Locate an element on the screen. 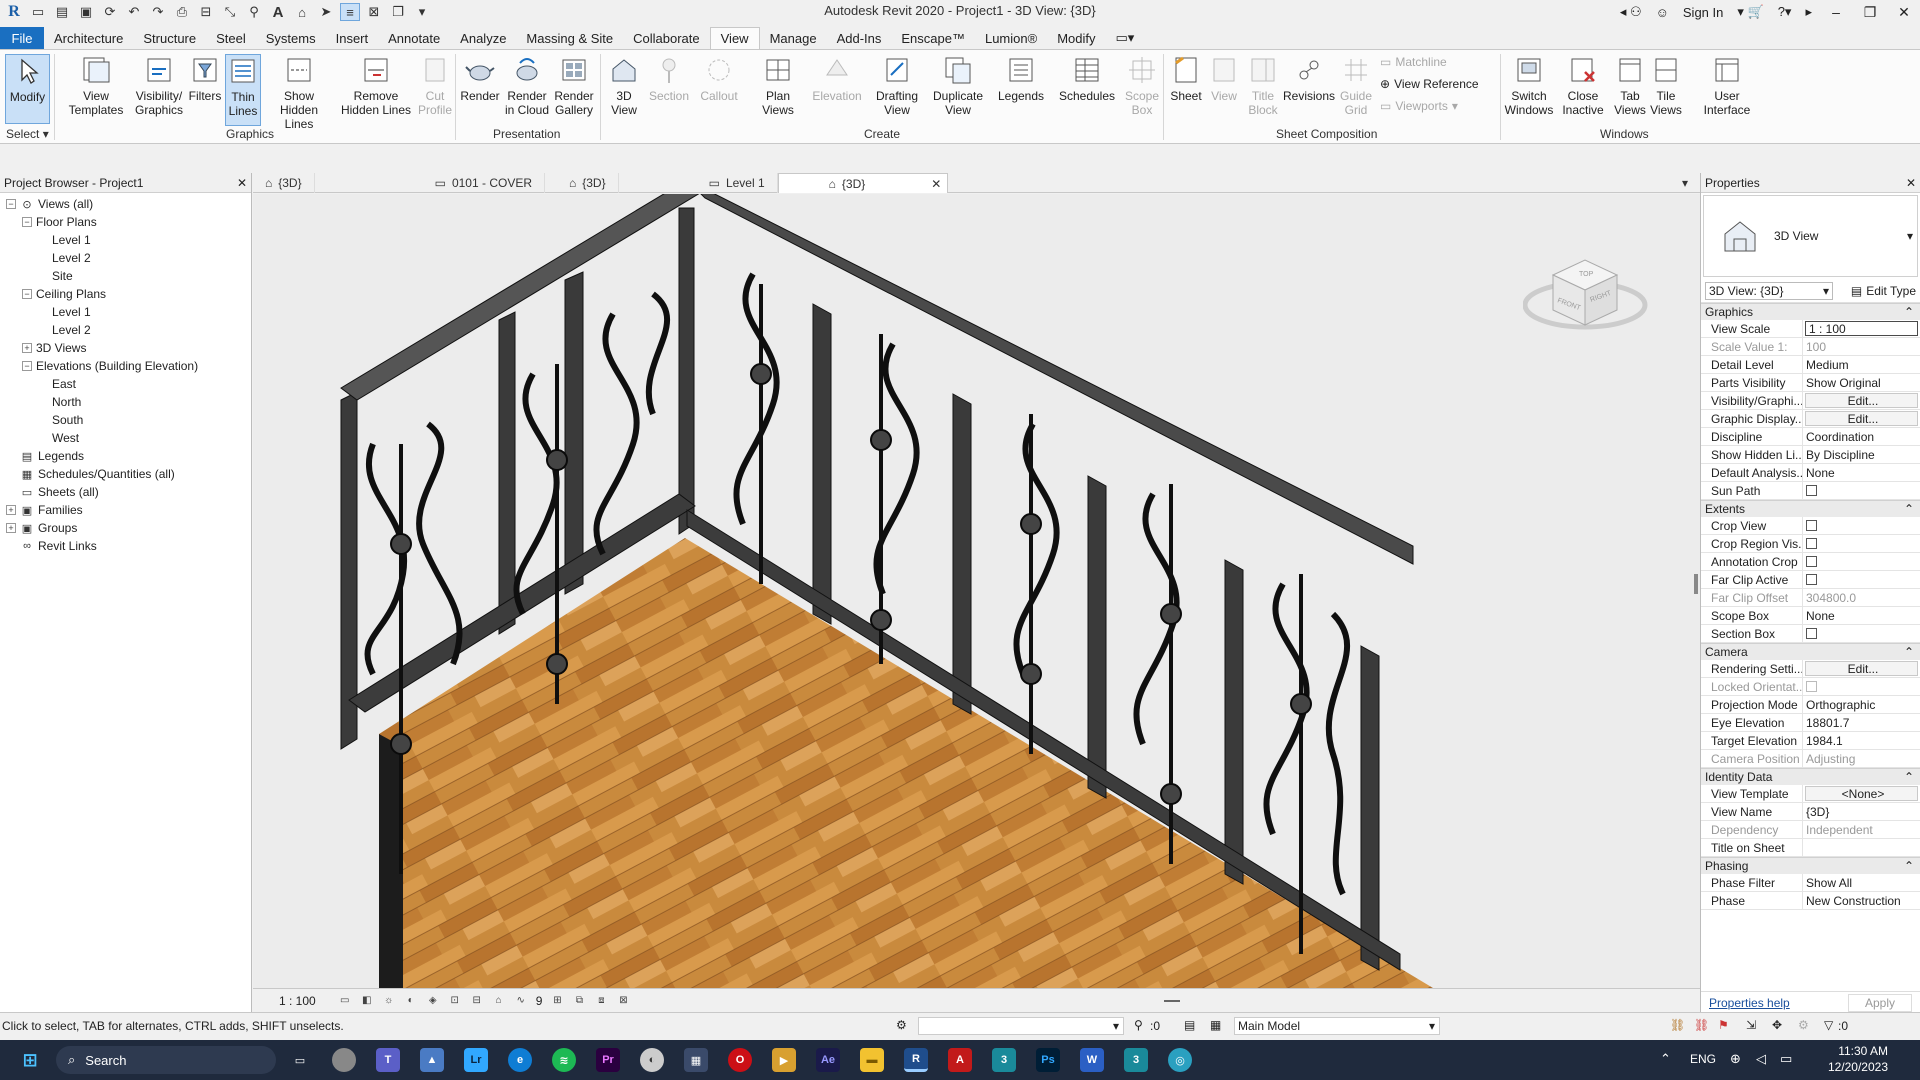 This screenshot has width=1920, height=1080. shadows-icon: ◐ is located at coordinates (411, 1001).